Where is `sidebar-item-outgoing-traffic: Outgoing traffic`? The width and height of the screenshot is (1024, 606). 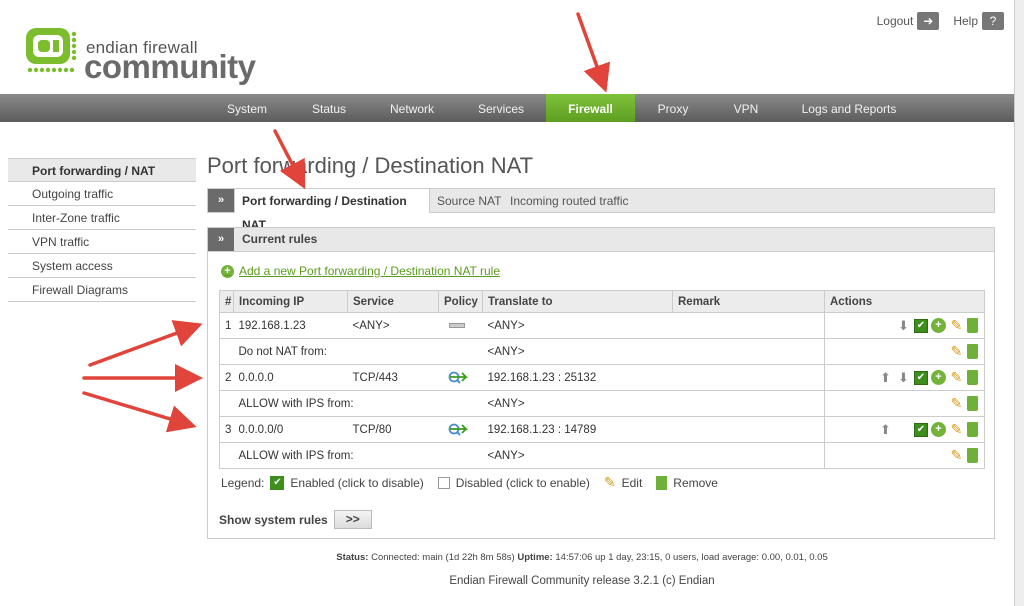 sidebar-item-outgoing-traffic: Outgoing traffic is located at coordinates (102, 194).